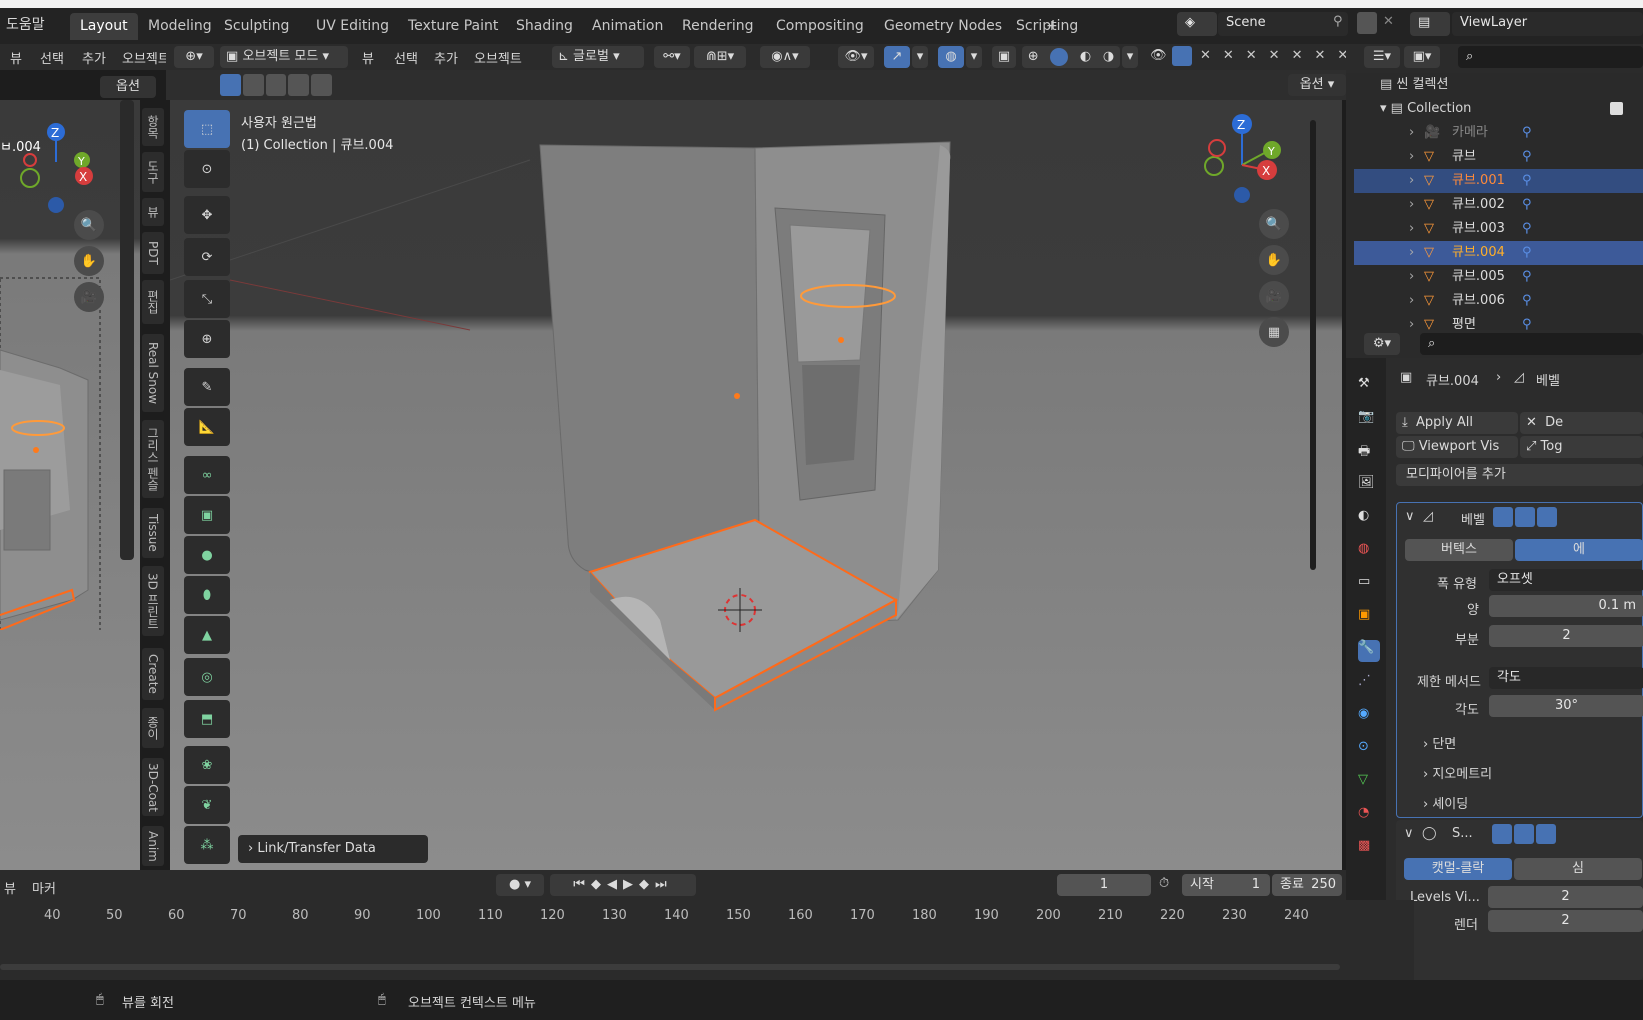 Image resolution: width=1643 pixels, height=1020 pixels. What do you see at coordinates (1565, 921) in the screenshot?
I see `render-levels-field: 2` at bounding box center [1565, 921].